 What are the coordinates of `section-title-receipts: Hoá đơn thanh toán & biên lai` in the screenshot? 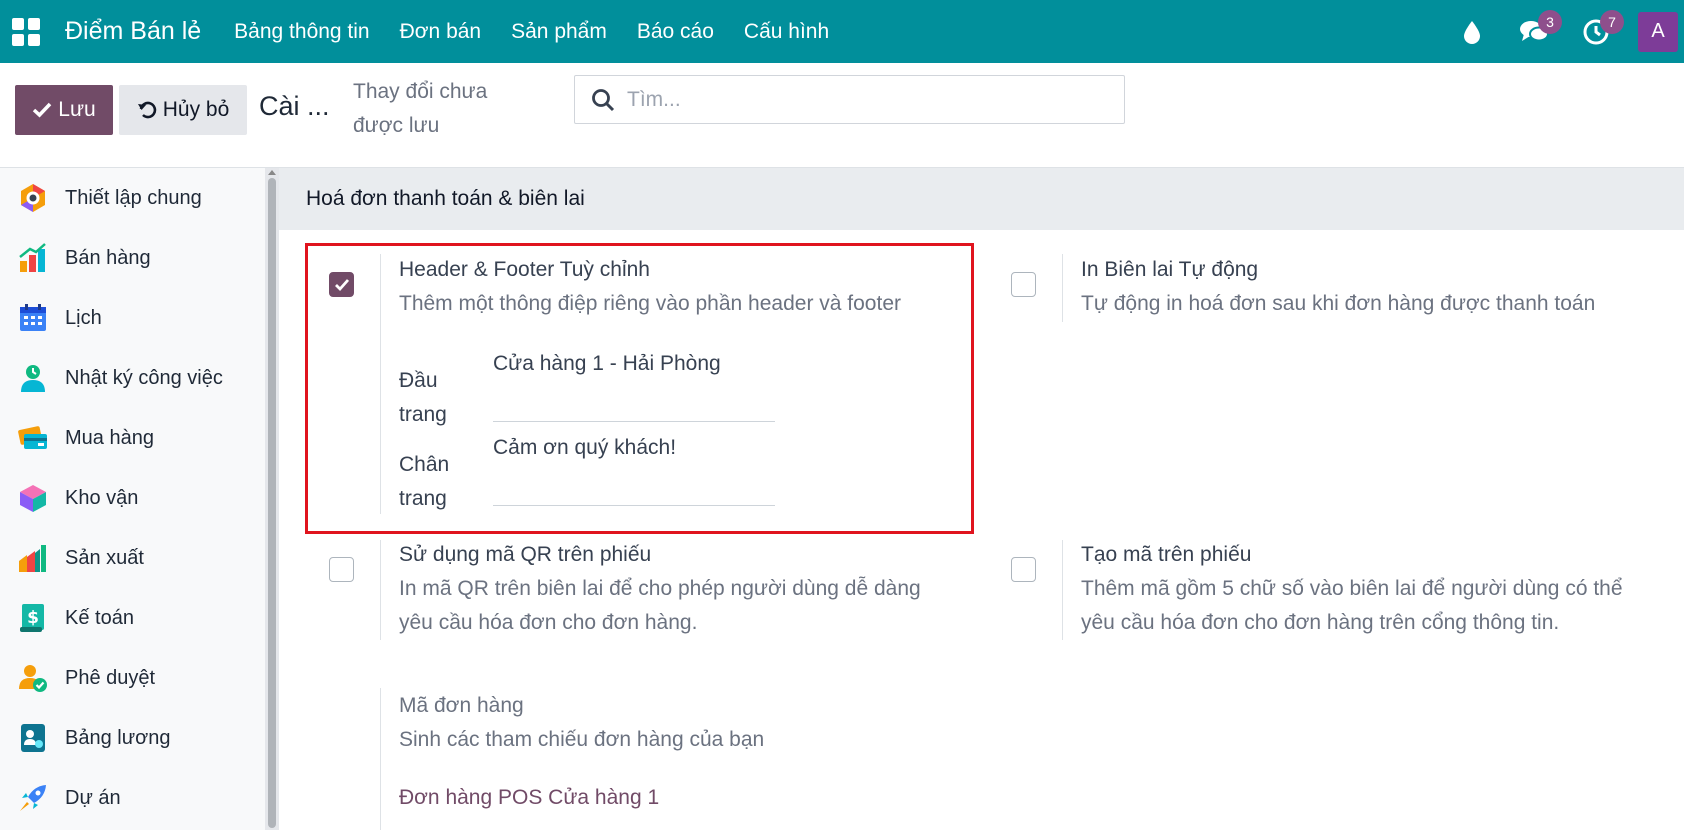 It's located at (981, 199).